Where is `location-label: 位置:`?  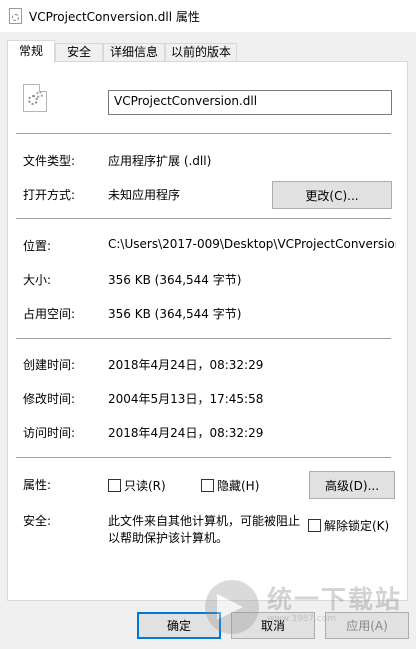
location-label: 位置: is located at coordinates (37, 246).